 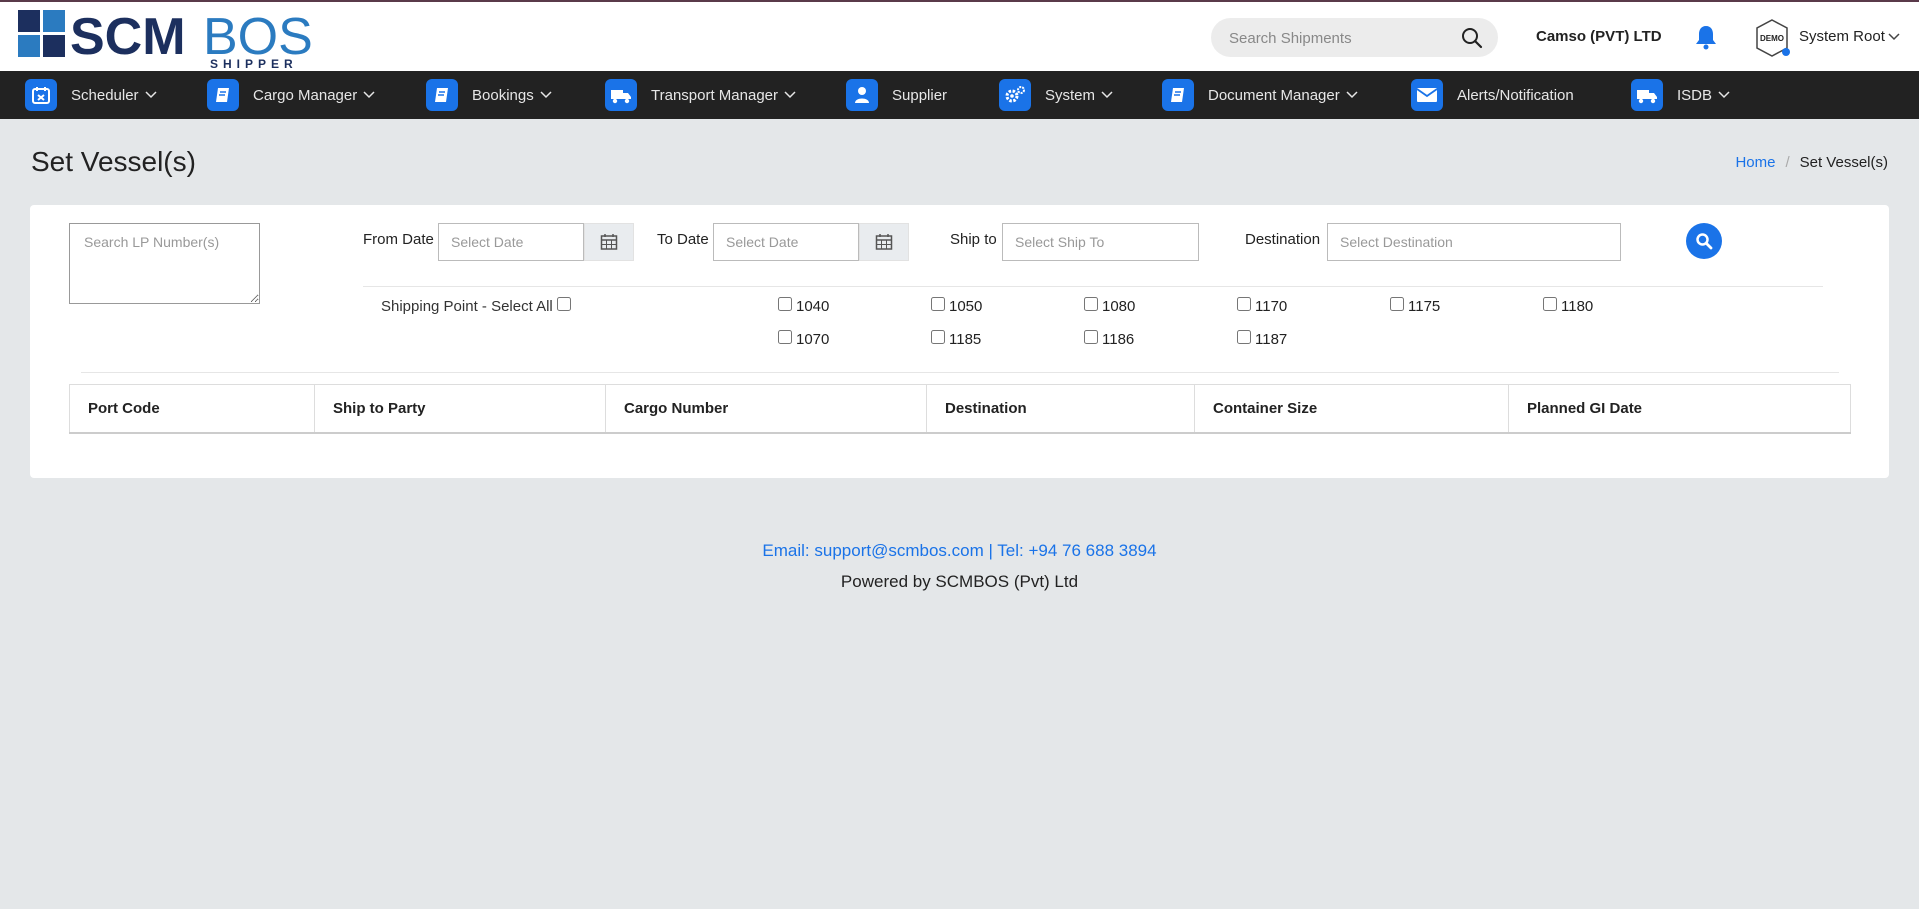 I want to click on column-header-destination: Destination, so click(x=1061, y=408).